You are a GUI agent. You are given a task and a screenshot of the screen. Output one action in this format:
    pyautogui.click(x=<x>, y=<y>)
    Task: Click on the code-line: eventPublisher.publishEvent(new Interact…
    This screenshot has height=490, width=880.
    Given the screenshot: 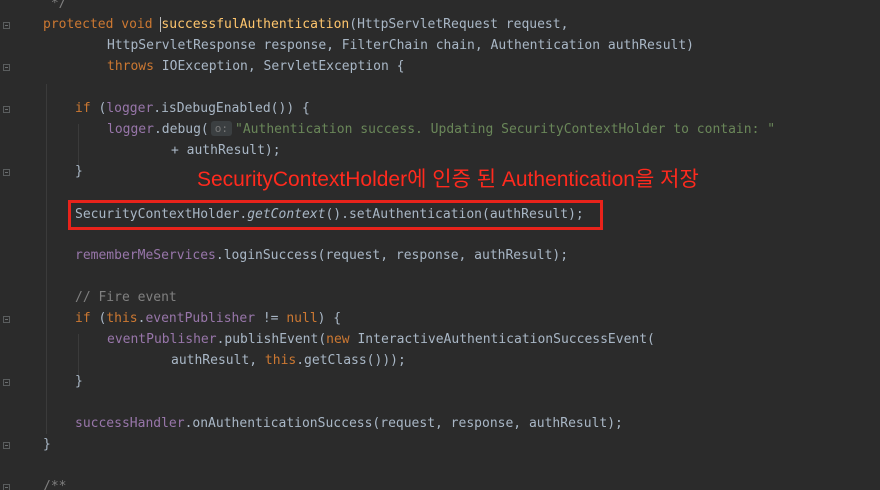 What is the action you would take?
    pyautogui.click(x=381, y=339)
    